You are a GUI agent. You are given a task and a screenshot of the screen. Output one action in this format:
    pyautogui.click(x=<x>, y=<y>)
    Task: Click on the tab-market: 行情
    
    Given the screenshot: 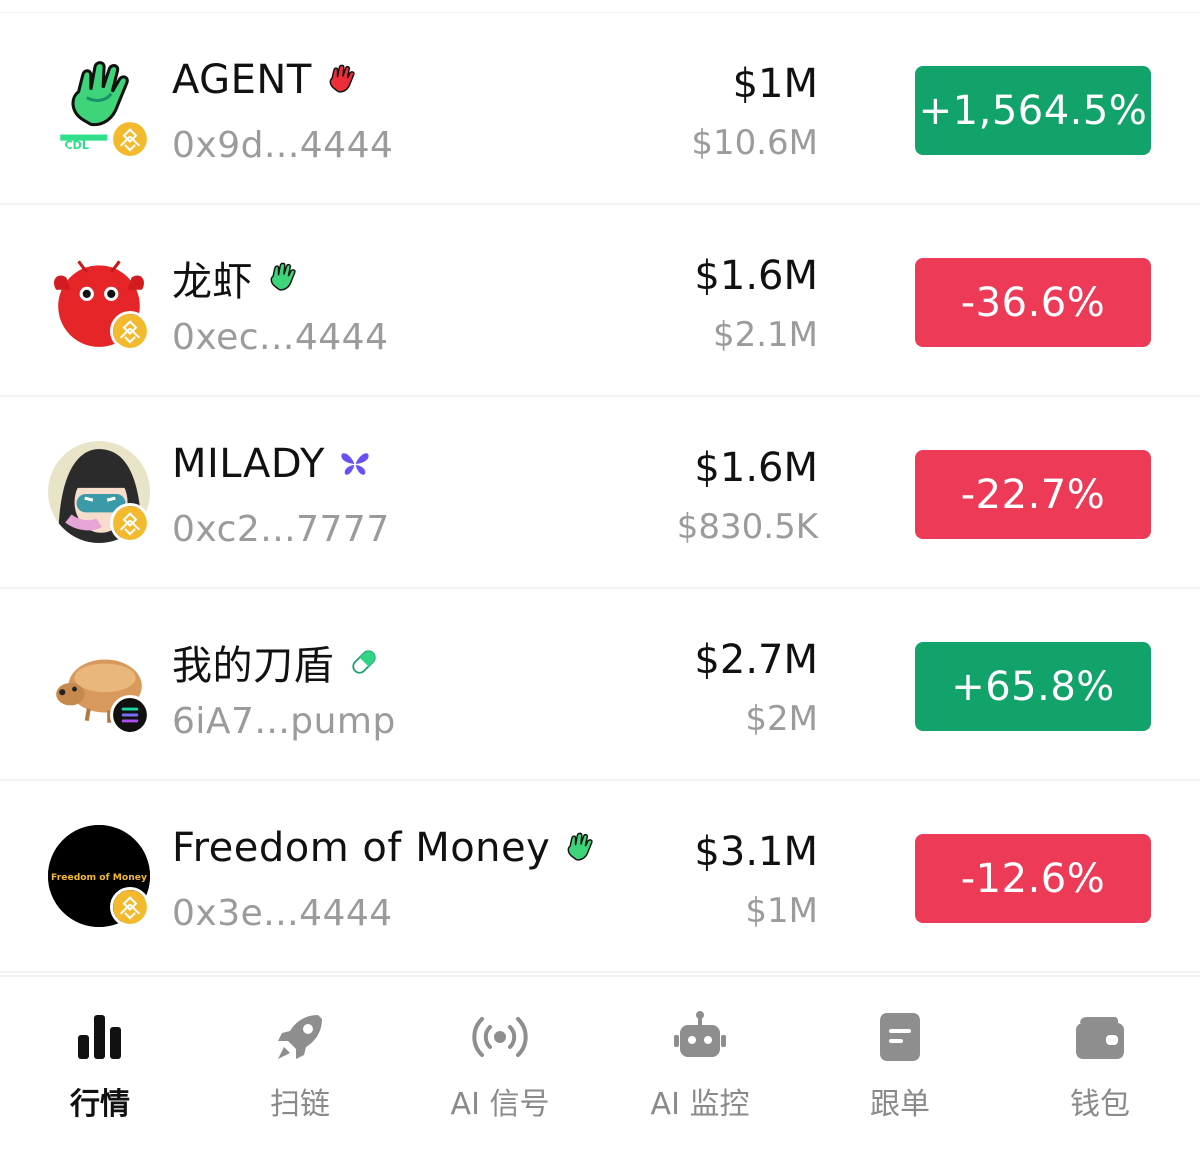 What is the action you would take?
    pyautogui.click(x=100, y=1067)
    